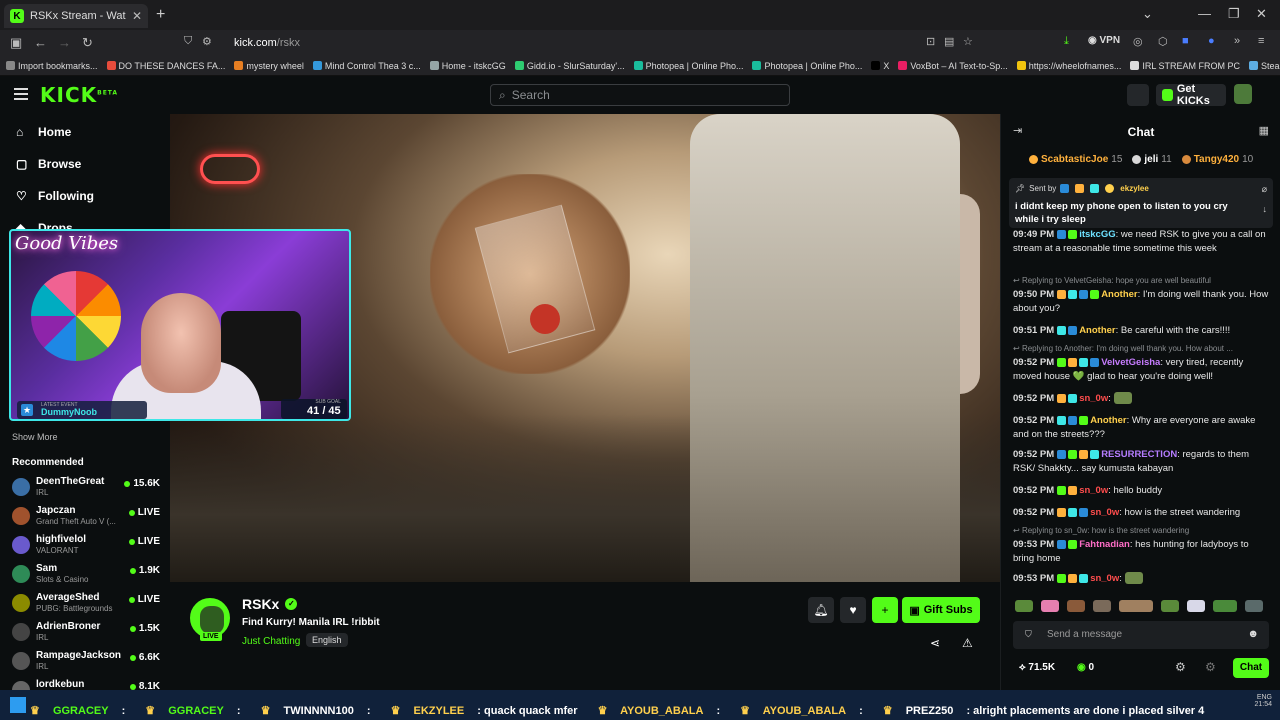 This screenshot has height=720, width=1280. What do you see at coordinates (86, 517) in the screenshot?
I see `recommended-channel: Japczan Grand Theft Auto V (... LIVE` at bounding box center [86, 517].